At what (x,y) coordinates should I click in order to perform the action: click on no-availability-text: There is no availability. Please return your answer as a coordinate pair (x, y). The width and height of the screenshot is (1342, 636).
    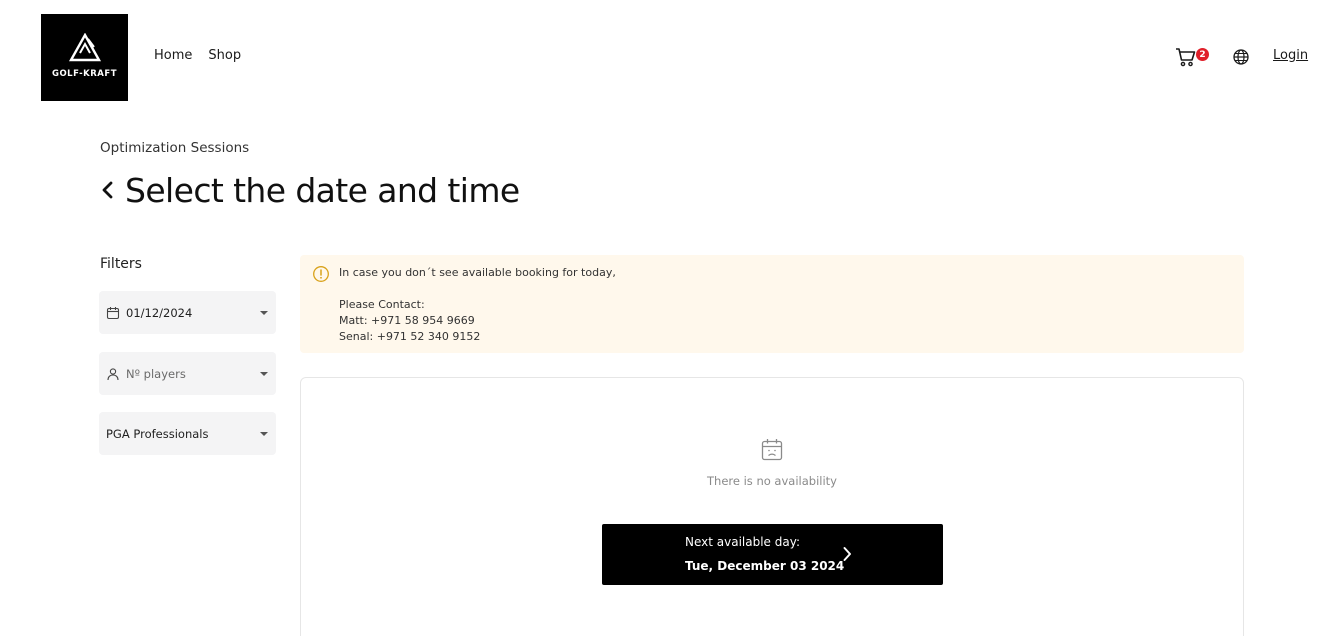
    Looking at the image, I should click on (772, 481).